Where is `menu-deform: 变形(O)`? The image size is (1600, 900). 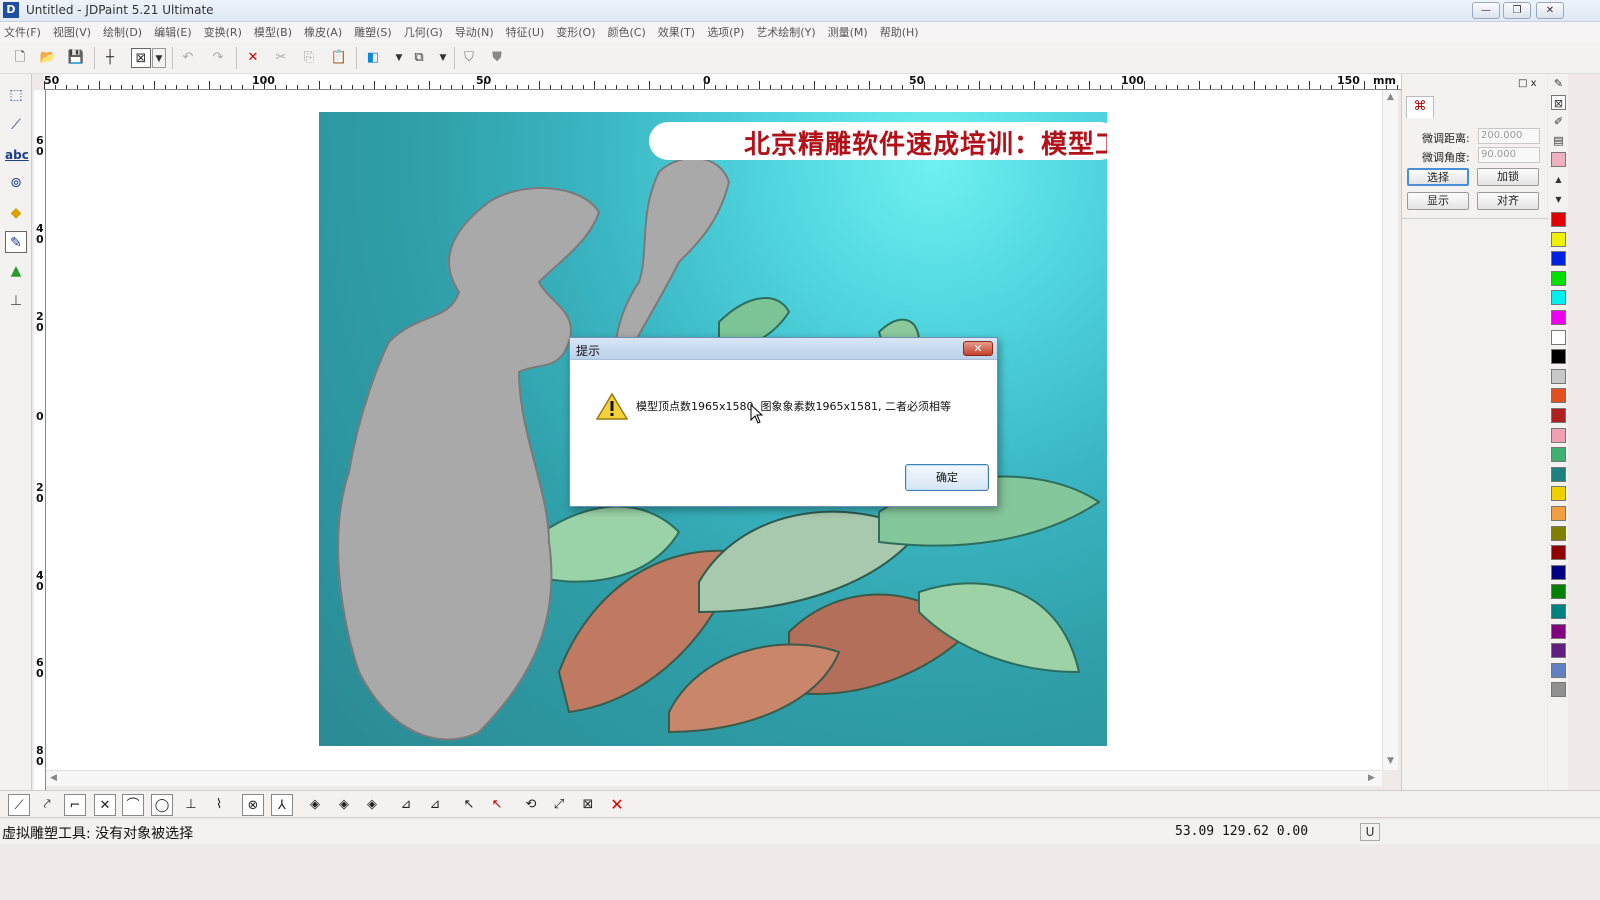 menu-deform: 变形(O) is located at coordinates (575, 32).